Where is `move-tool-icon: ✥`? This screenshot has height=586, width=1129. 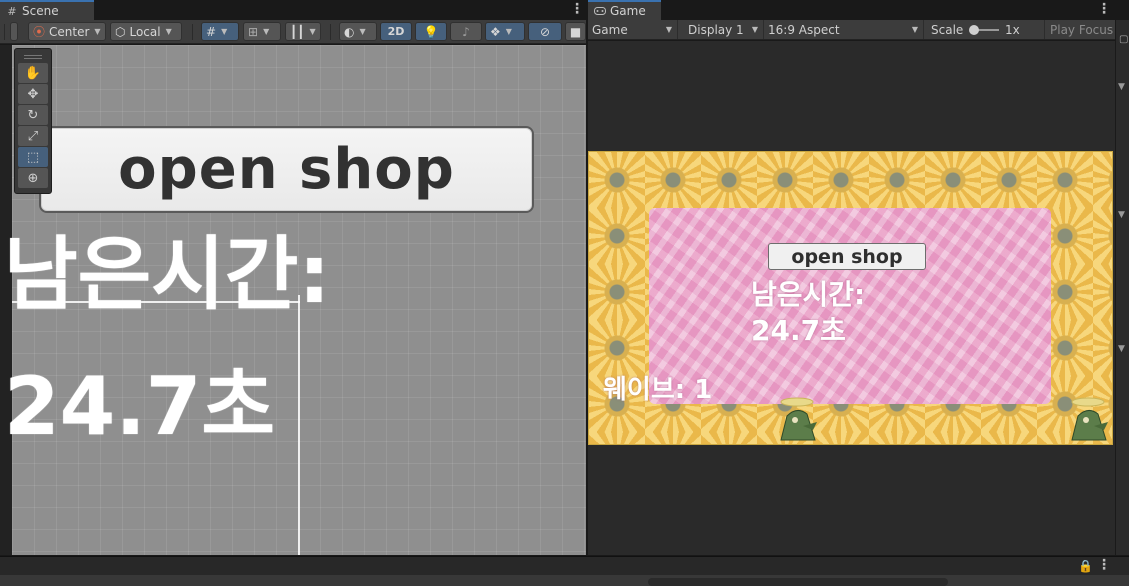
move-tool-icon: ✥ is located at coordinates (33, 94).